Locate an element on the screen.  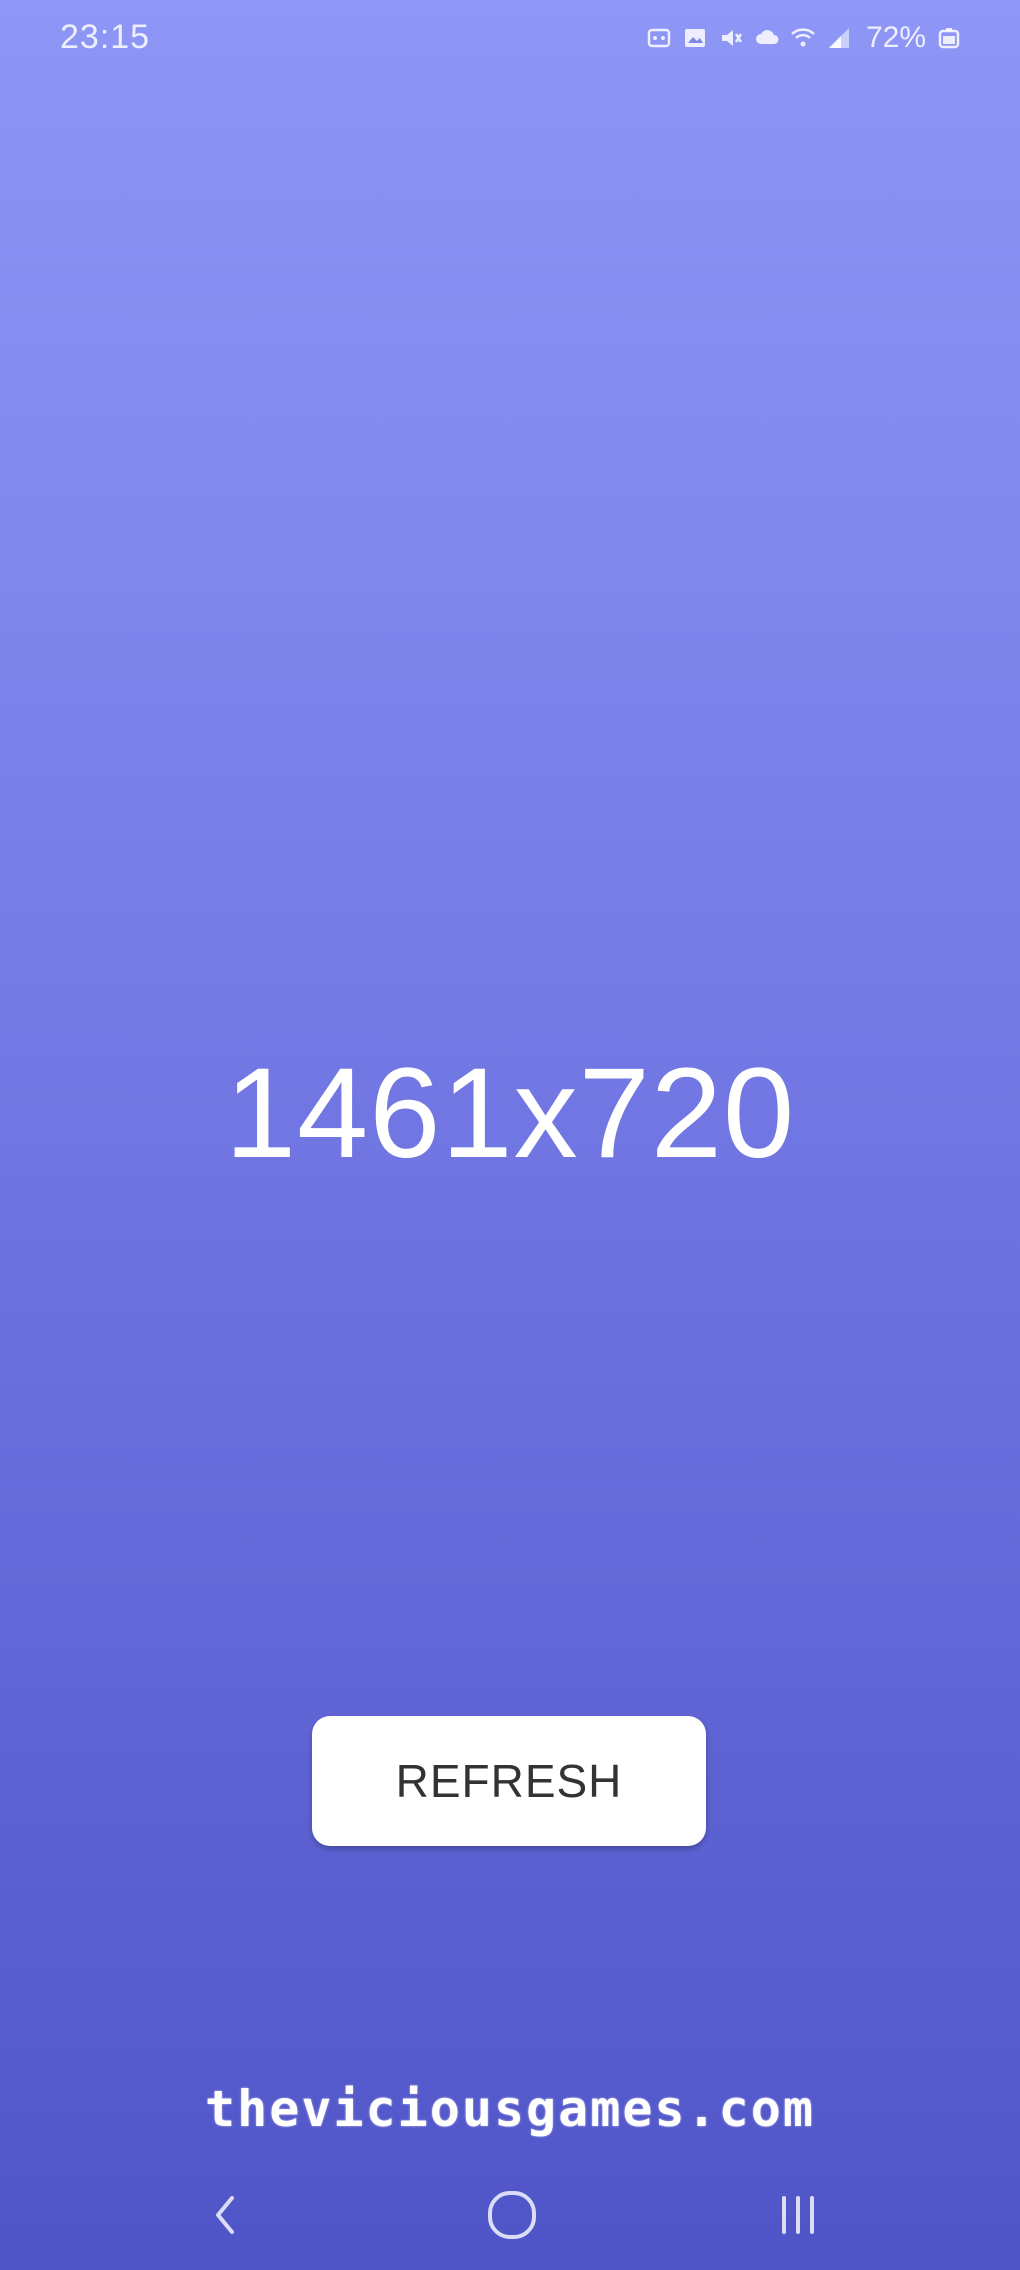
gallery-icon is located at coordinates (695, 38).